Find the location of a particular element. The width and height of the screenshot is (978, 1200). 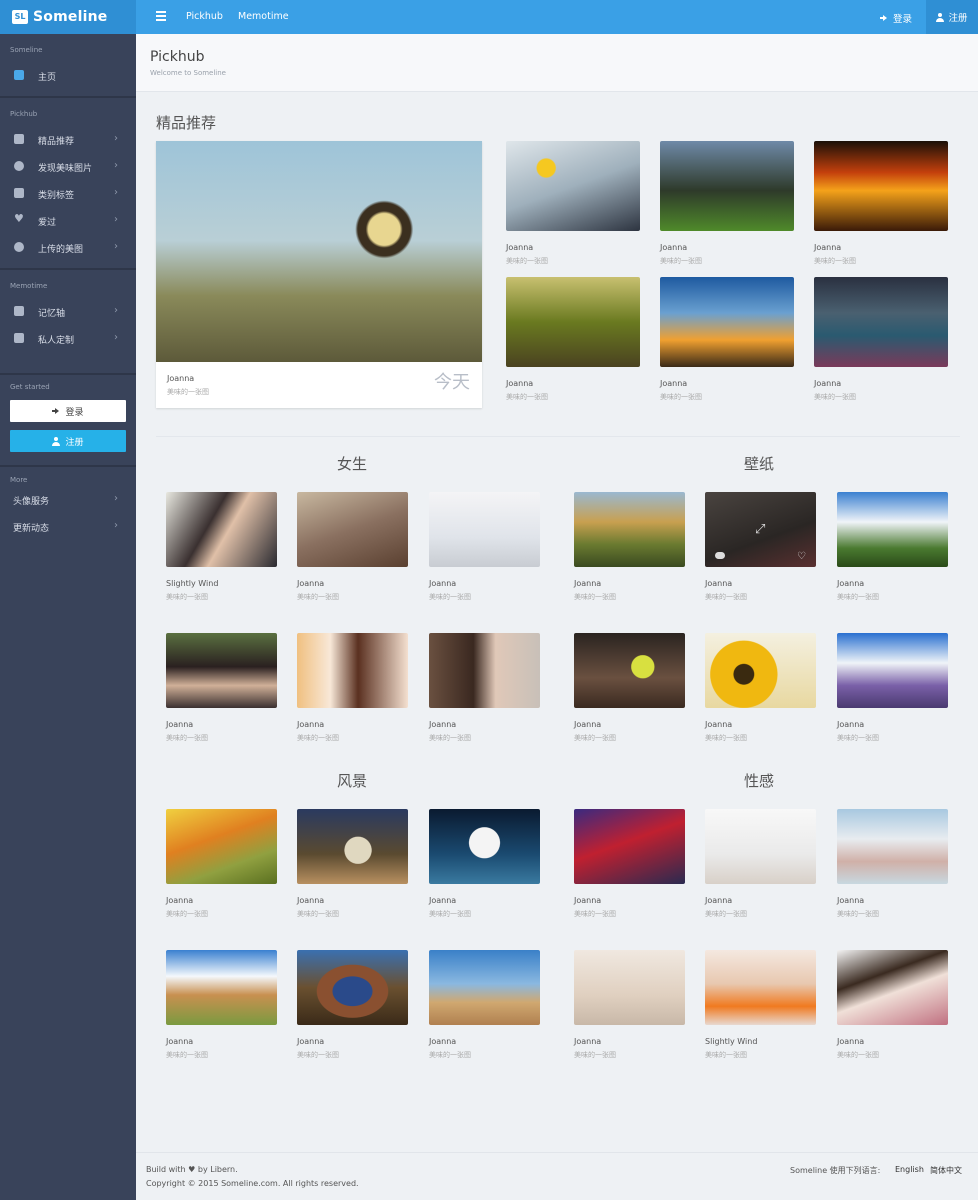

register-link: 注册 is located at coordinates (952, 17).